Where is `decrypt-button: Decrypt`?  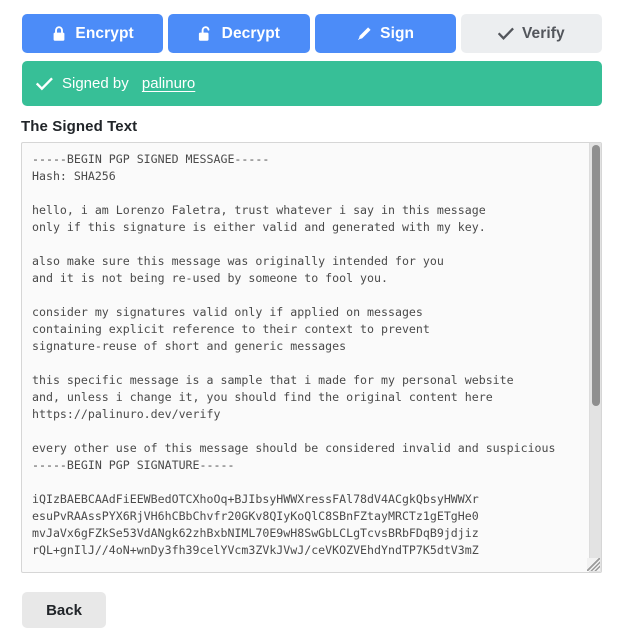 decrypt-button: Decrypt is located at coordinates (239, 33).